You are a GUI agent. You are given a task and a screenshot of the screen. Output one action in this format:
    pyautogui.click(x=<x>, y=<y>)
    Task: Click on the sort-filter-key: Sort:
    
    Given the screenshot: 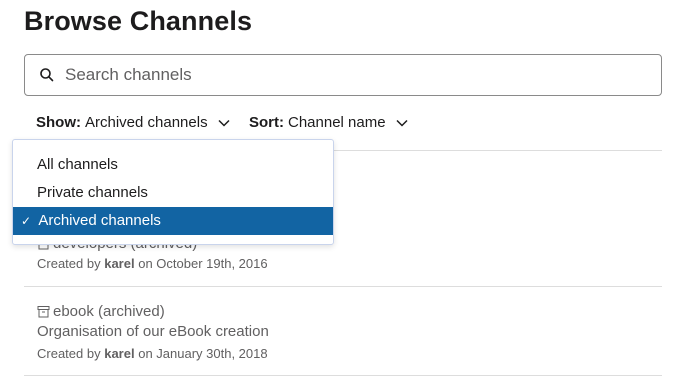 What is the action you would take?
    pyautogui.click(x=266, y=122)
    